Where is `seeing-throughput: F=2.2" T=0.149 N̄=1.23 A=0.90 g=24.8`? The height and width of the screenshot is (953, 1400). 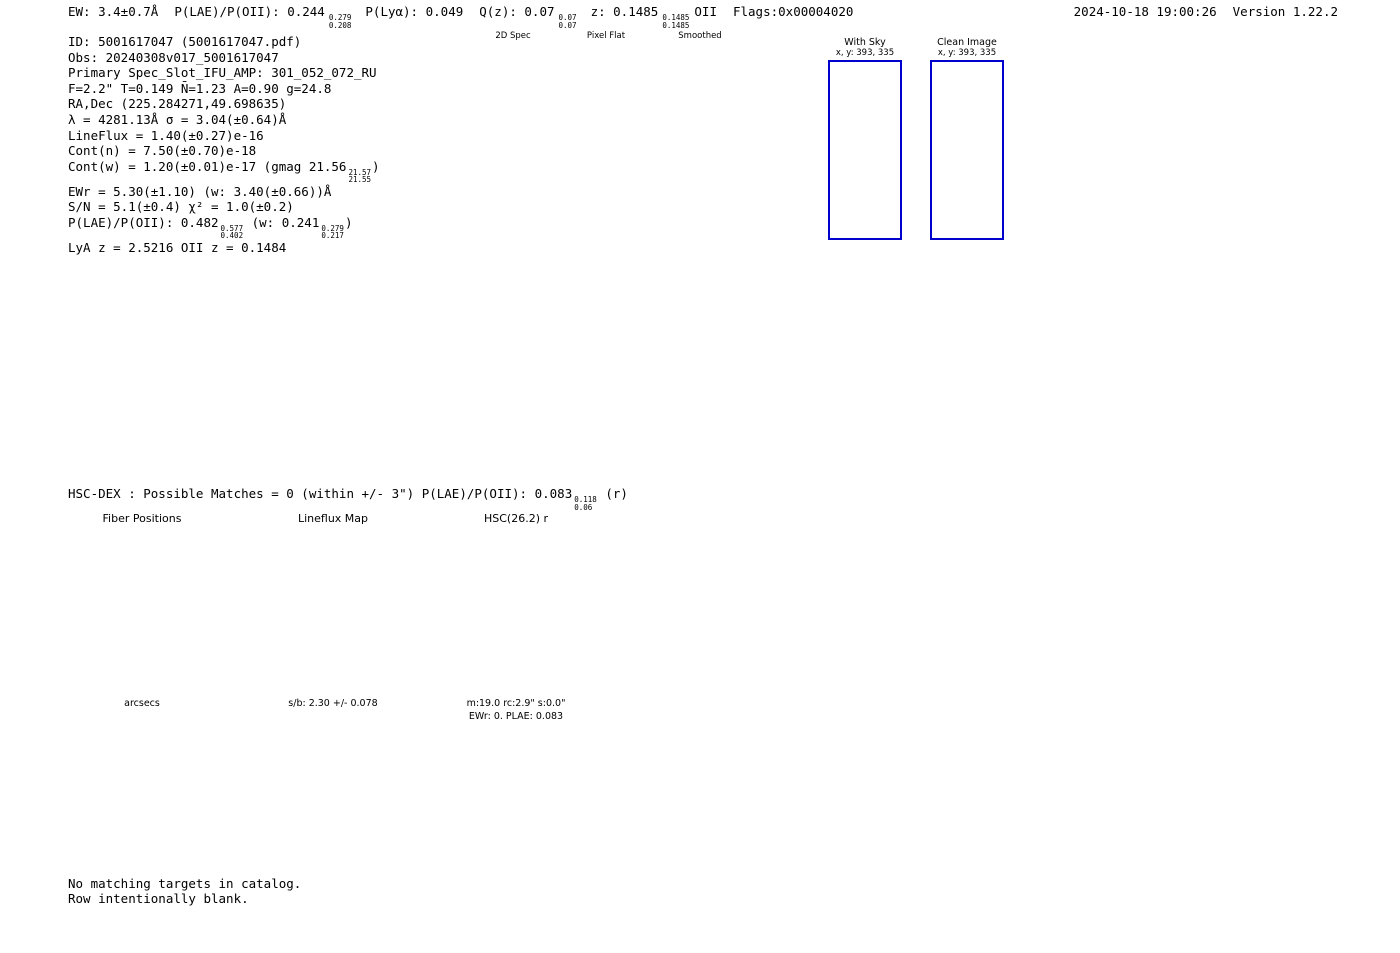 seeing-throughput: F=2.2" T=0.149 N̄=1.23 A=0.90 g=24.8 is located at coordinates (200, 88).